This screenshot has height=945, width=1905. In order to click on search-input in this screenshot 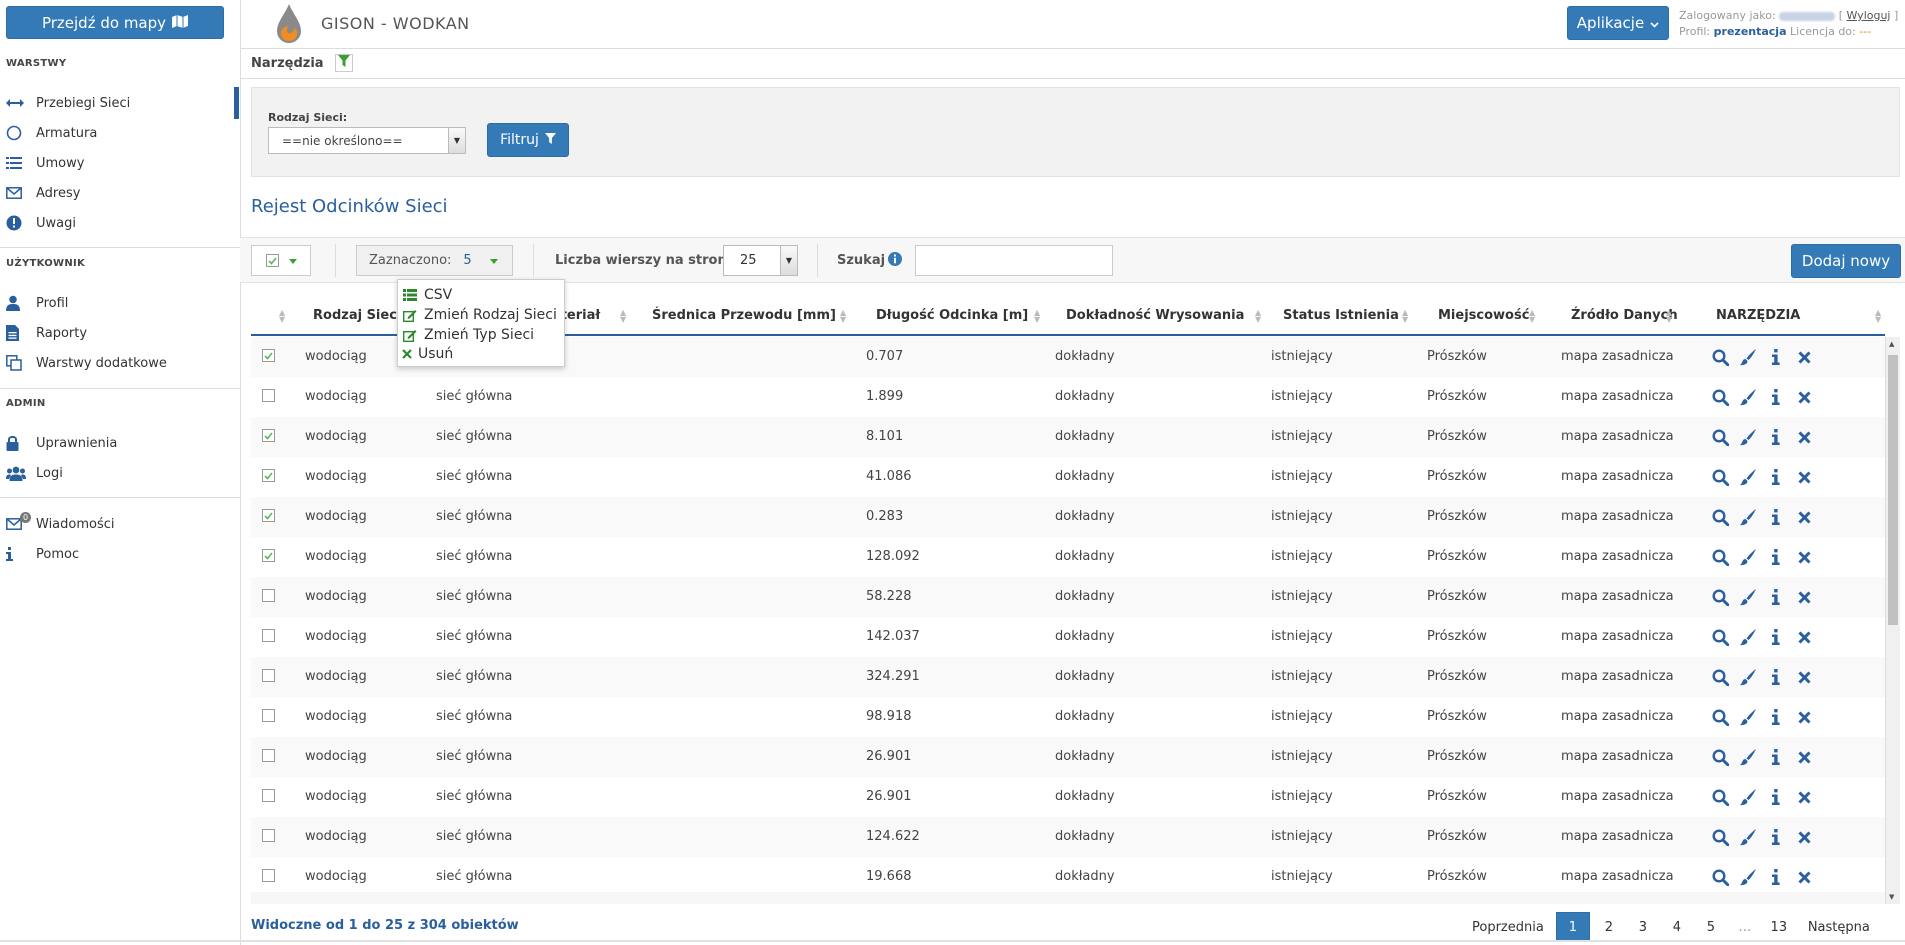, I will do `click(1014, 260)`.